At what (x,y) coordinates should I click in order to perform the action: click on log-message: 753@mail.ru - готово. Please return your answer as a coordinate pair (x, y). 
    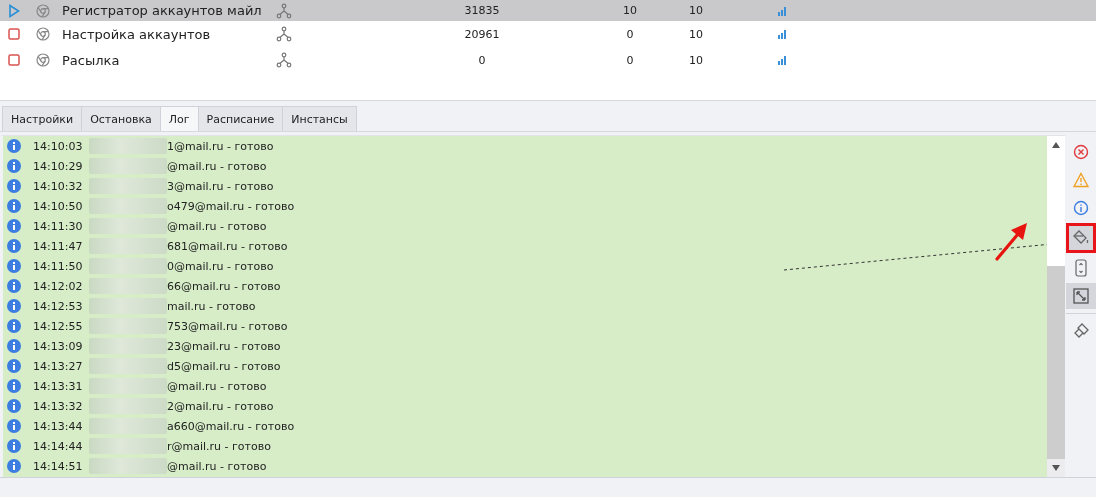
    Looking at the image, I should click on (227, 326).